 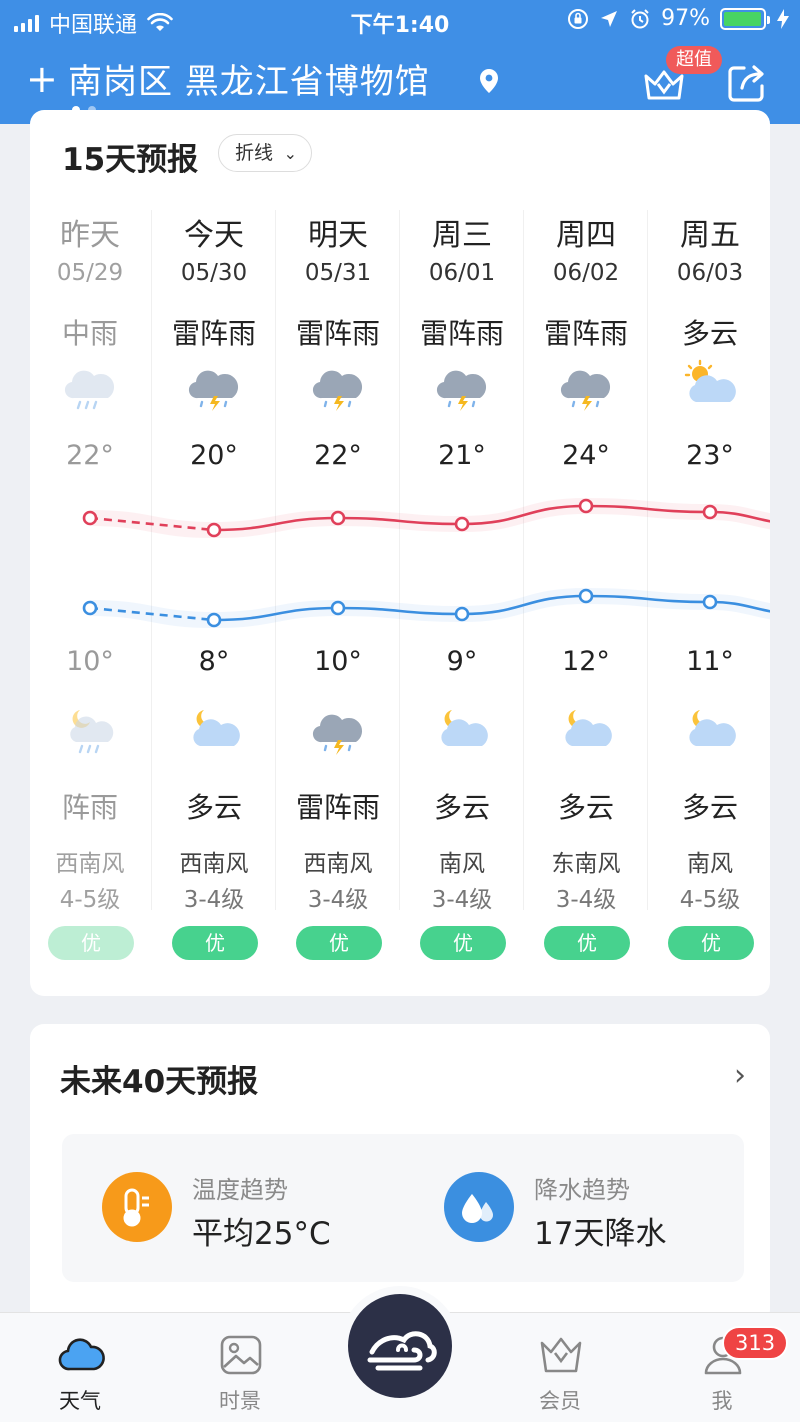 I want to click on temperature-trend-value: 平均25°C, so click(x=261, y=1234).